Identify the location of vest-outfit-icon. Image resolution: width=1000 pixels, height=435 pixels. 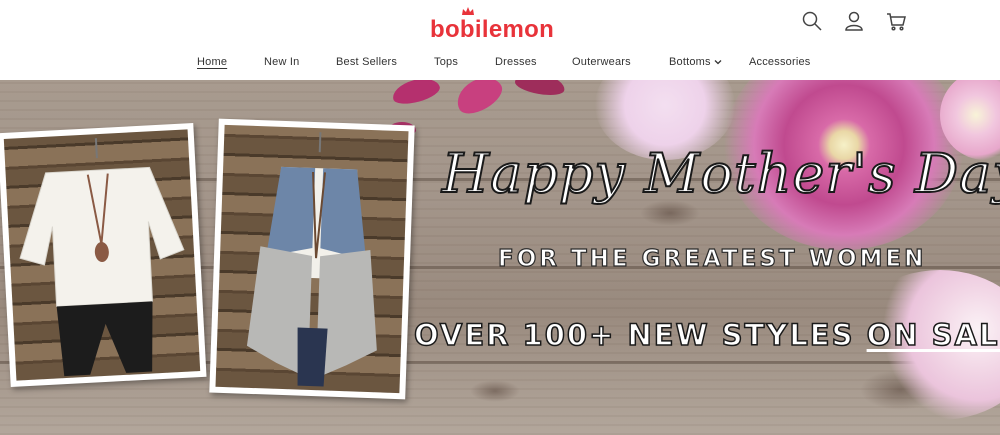
(311, 259).